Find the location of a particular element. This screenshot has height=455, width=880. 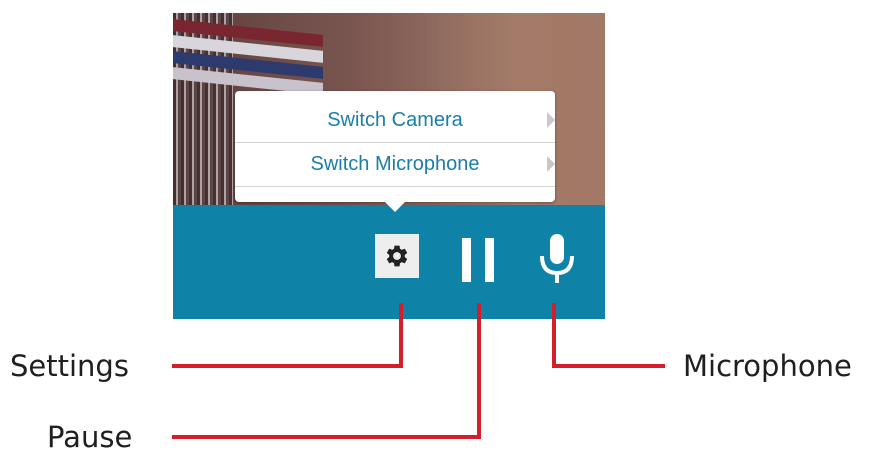

settings-button is located at coordinates (397, 256).